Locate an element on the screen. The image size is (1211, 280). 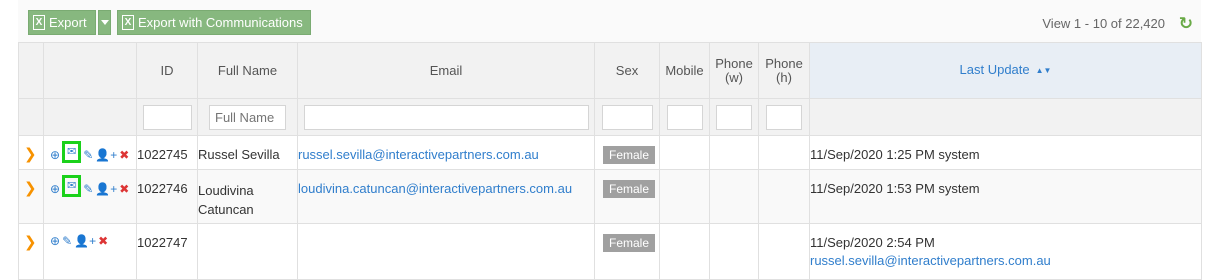
filter-mobile-input is located at coordinates (684, 117).